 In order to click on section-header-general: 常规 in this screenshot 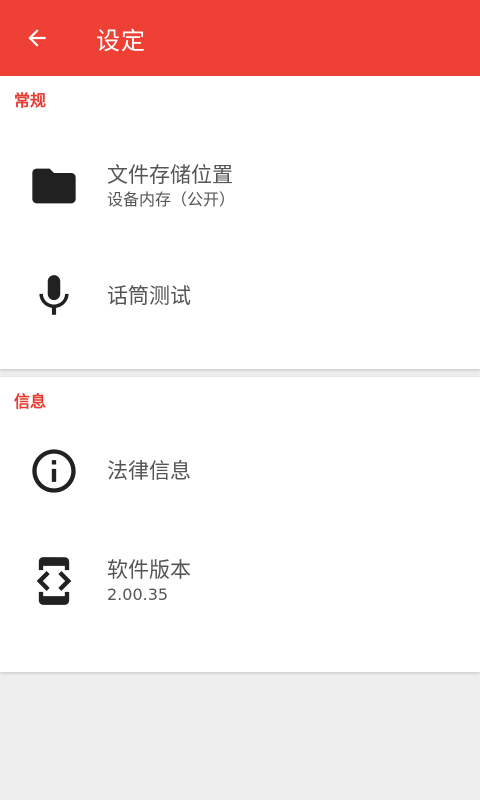, I will do `click(30, 100)`.